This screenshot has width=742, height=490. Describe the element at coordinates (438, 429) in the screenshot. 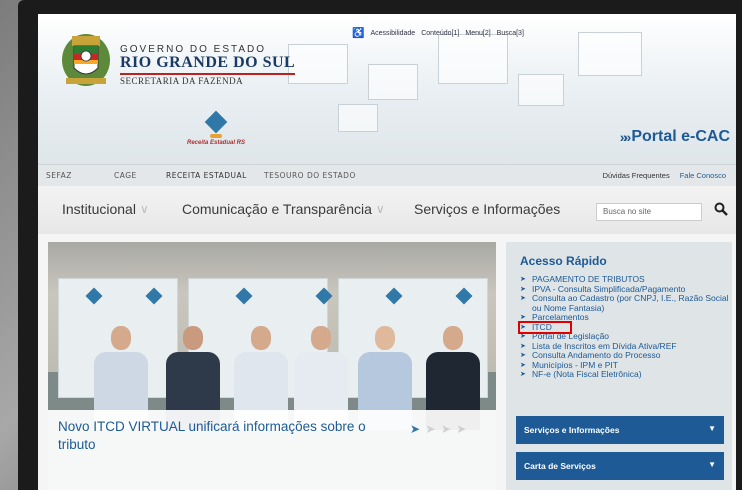

I see `carousel-indicators: ➤ ➤ ➤ ➤` at that location.